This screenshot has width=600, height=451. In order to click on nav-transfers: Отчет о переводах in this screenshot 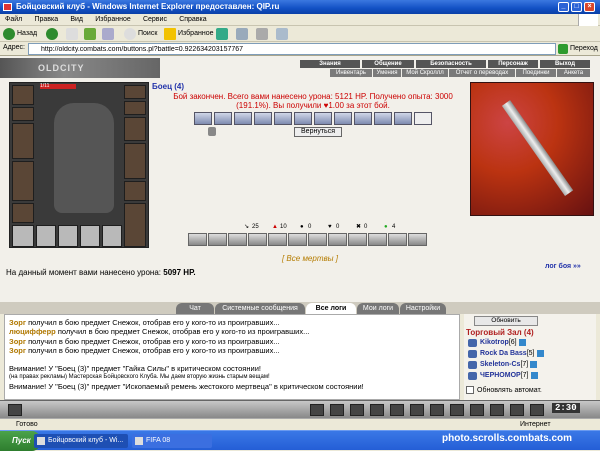, I will do `click(482, 73)`.